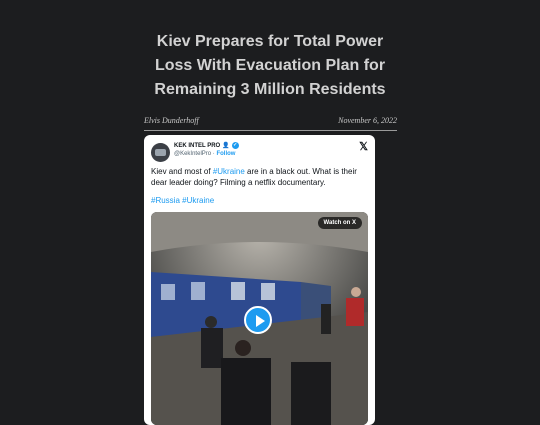 This screenshot has height=425, width=540. I want to click on play-icon, so click(258, 320).